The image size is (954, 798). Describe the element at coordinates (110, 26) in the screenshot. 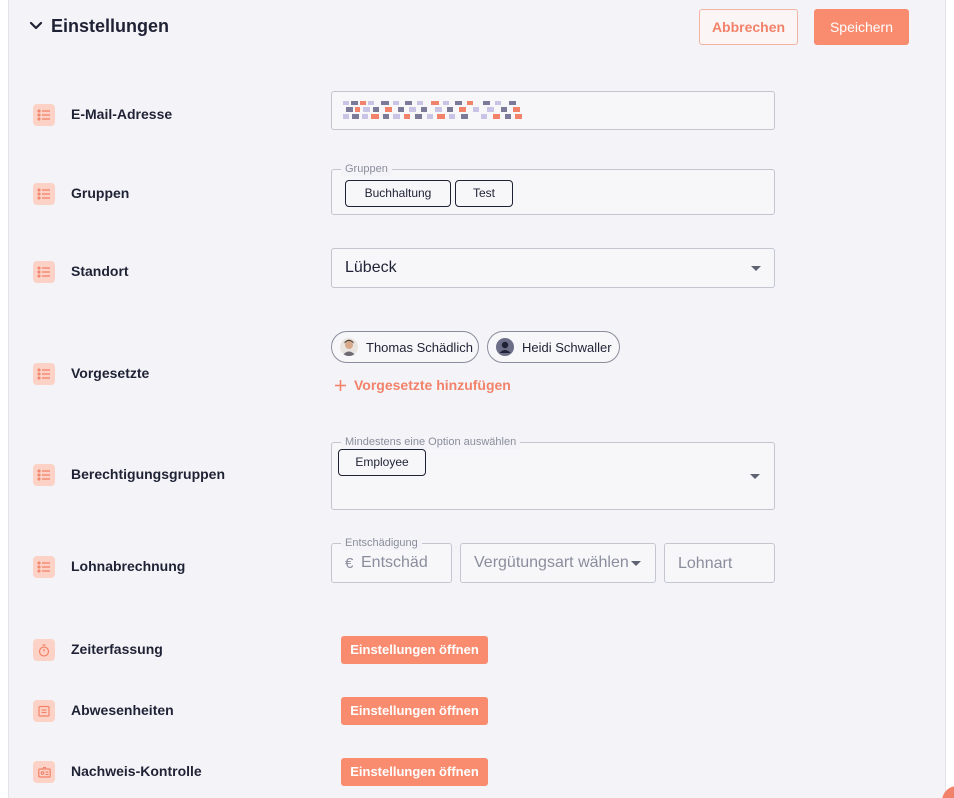

I see `section-title: Einstellungen` at that location.